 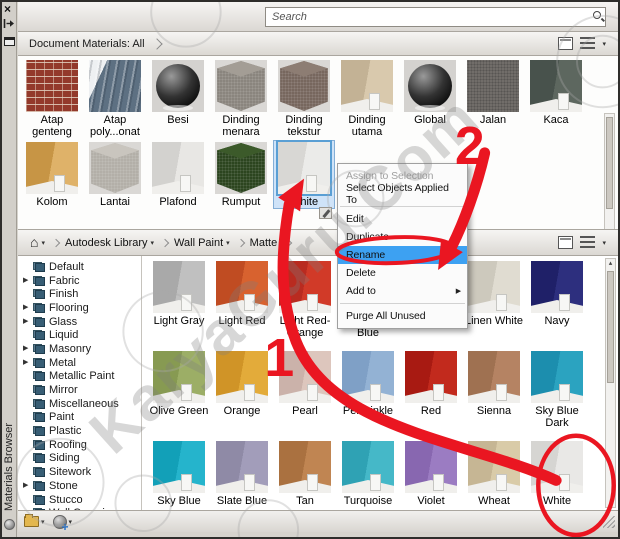 I want to click on breadcrumb-item: Autodesk Library, so click(x=119, y=243).